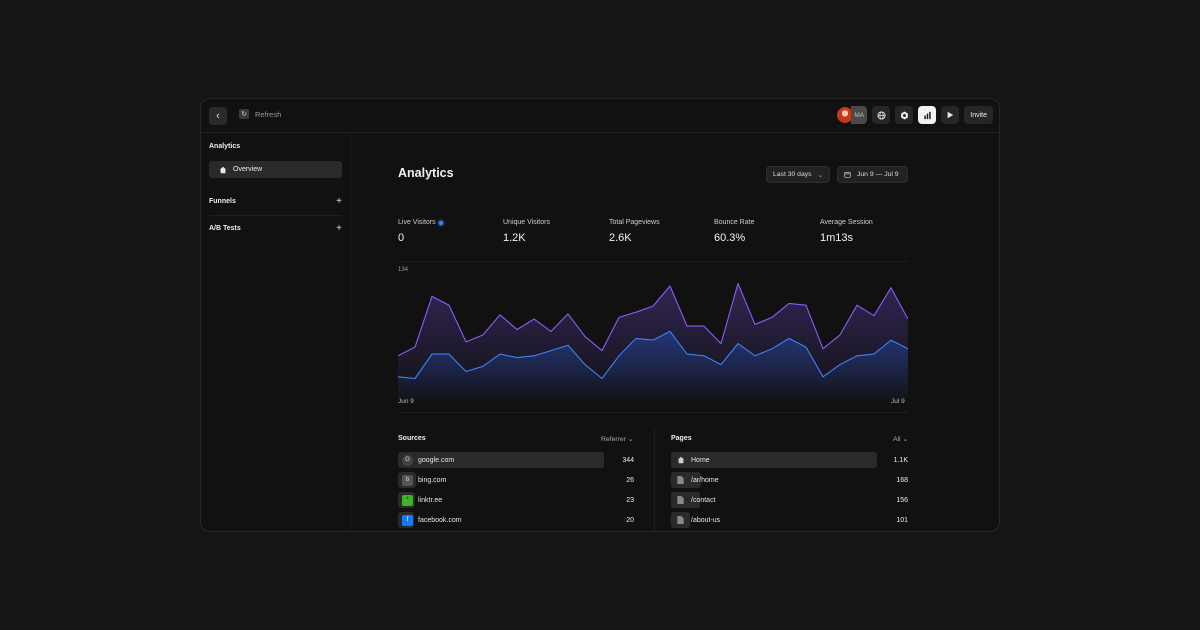  Describe the element at coordinates (225, 146) in the screenshot. I see `sidebar-title: Analytics` at that location.